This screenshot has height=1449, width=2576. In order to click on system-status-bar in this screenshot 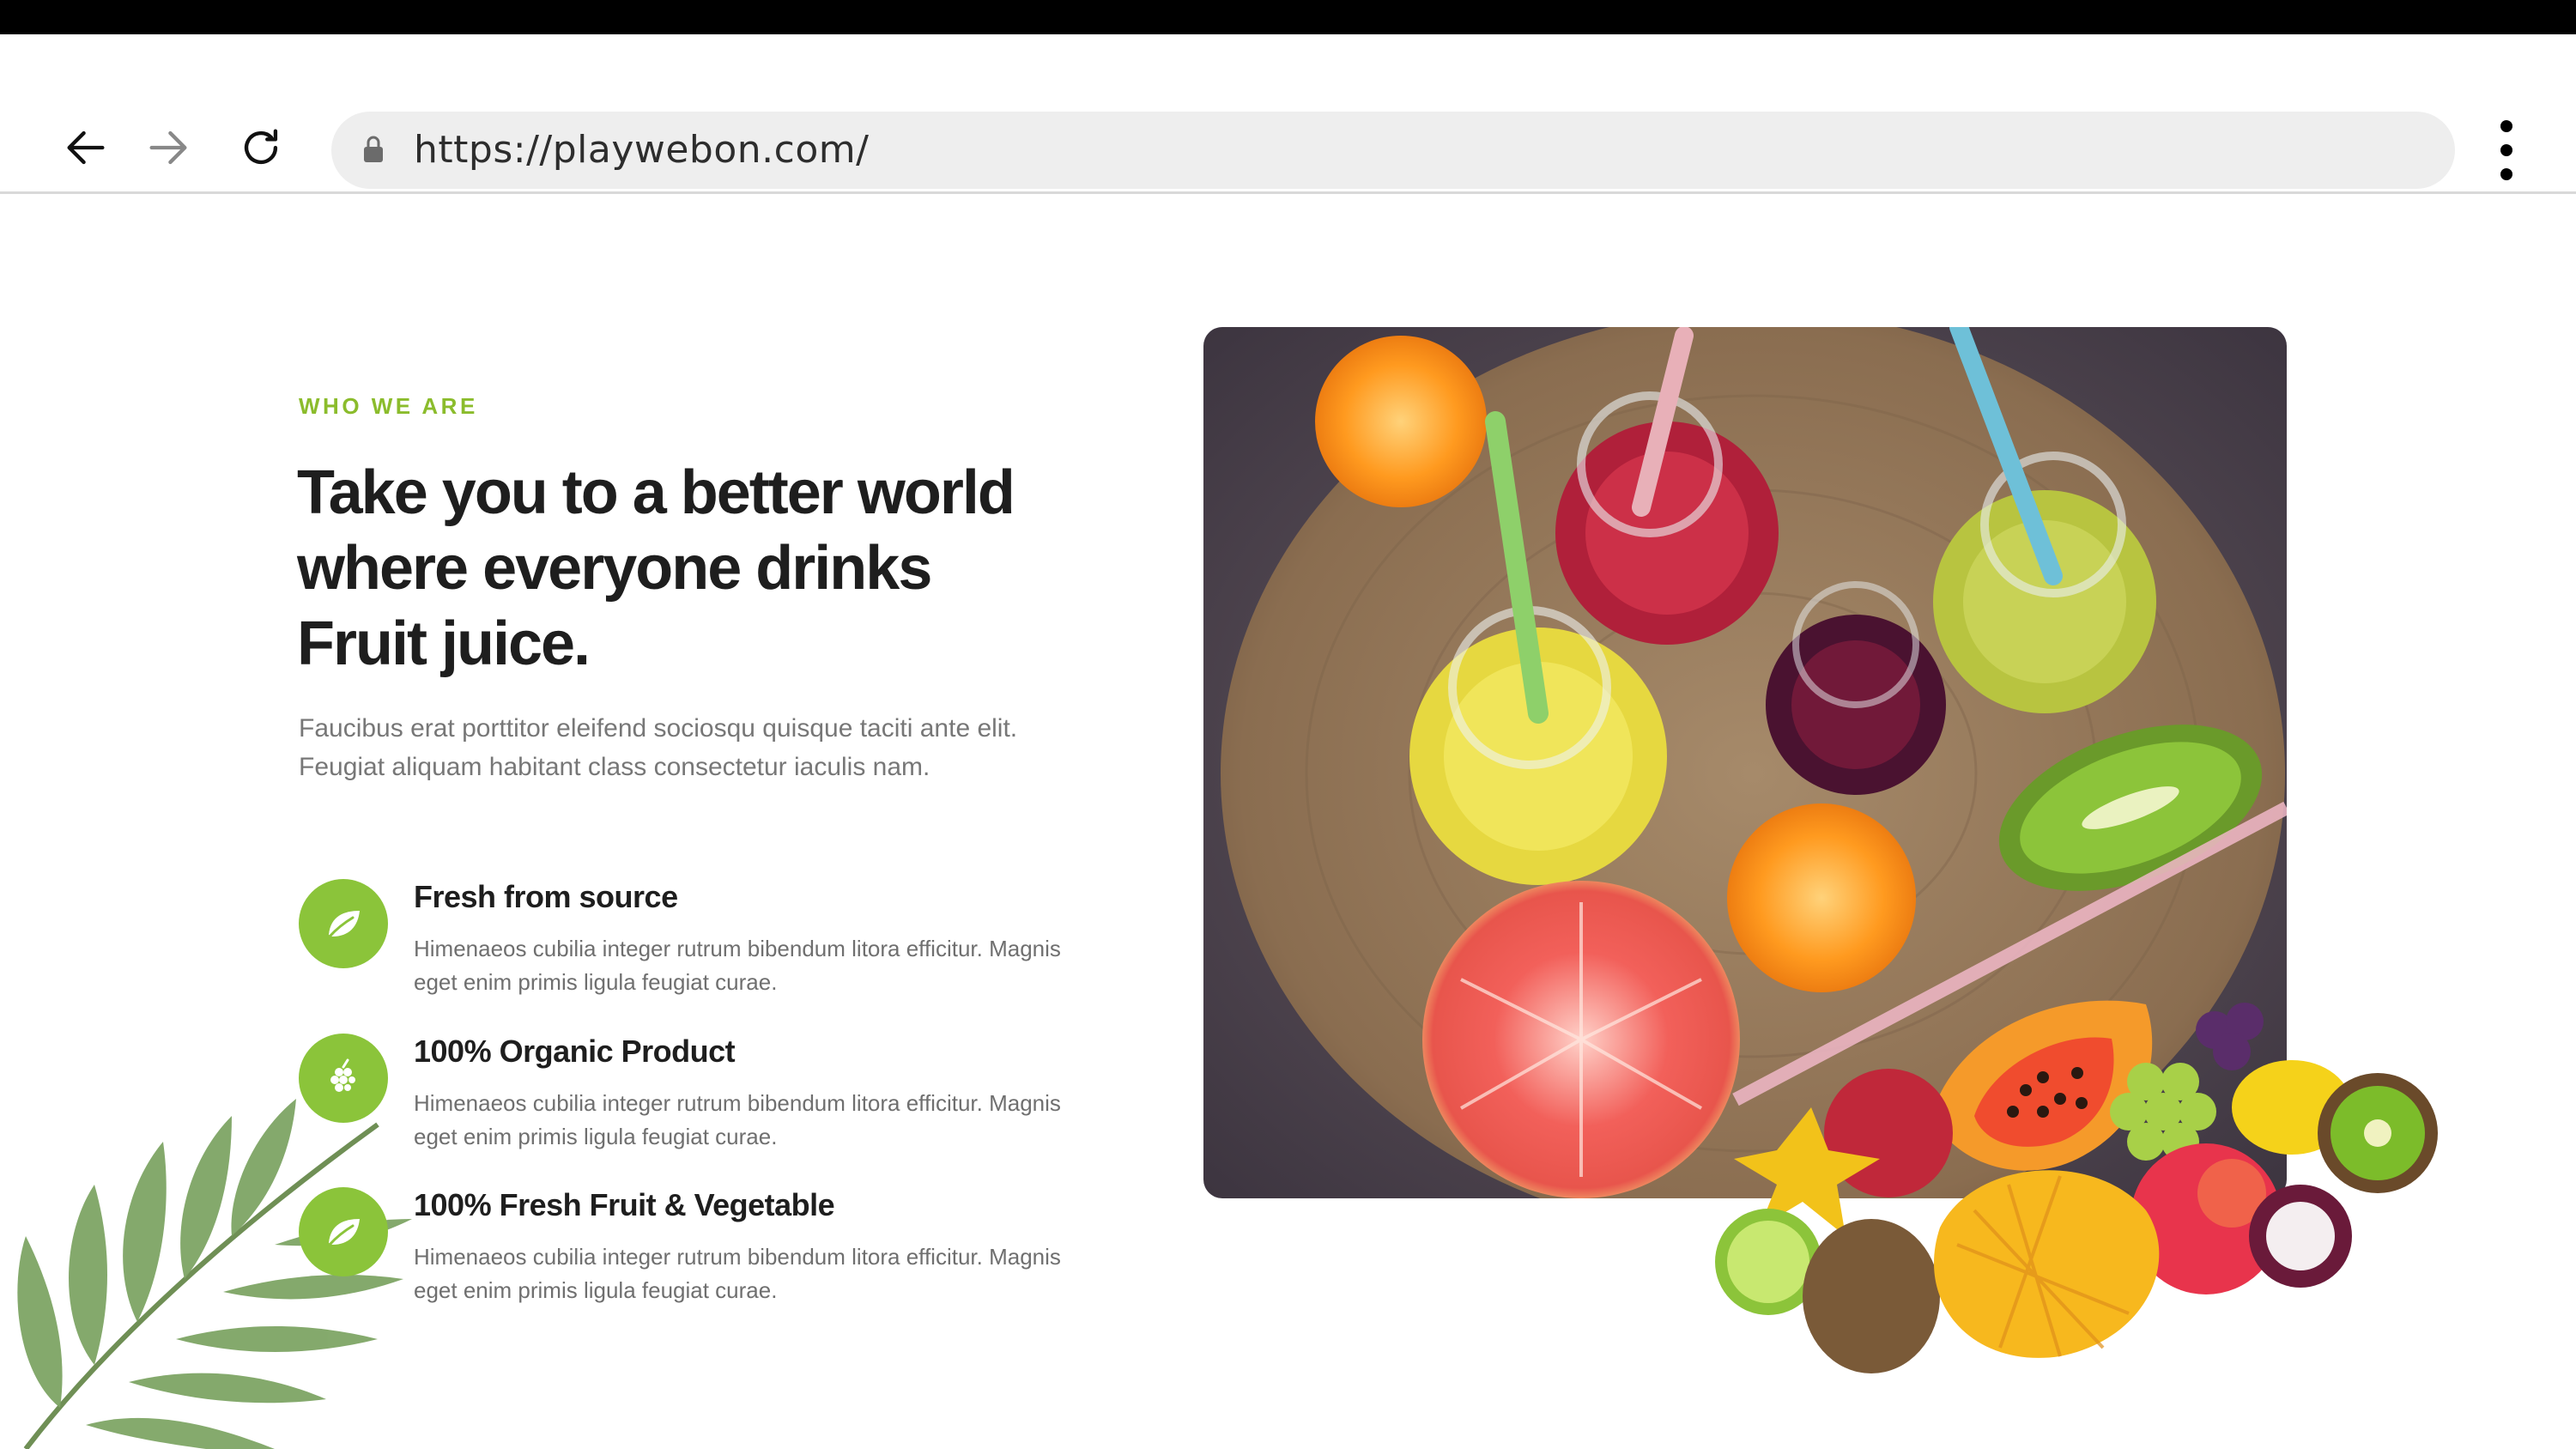, I will do `click(1288, 17)`.